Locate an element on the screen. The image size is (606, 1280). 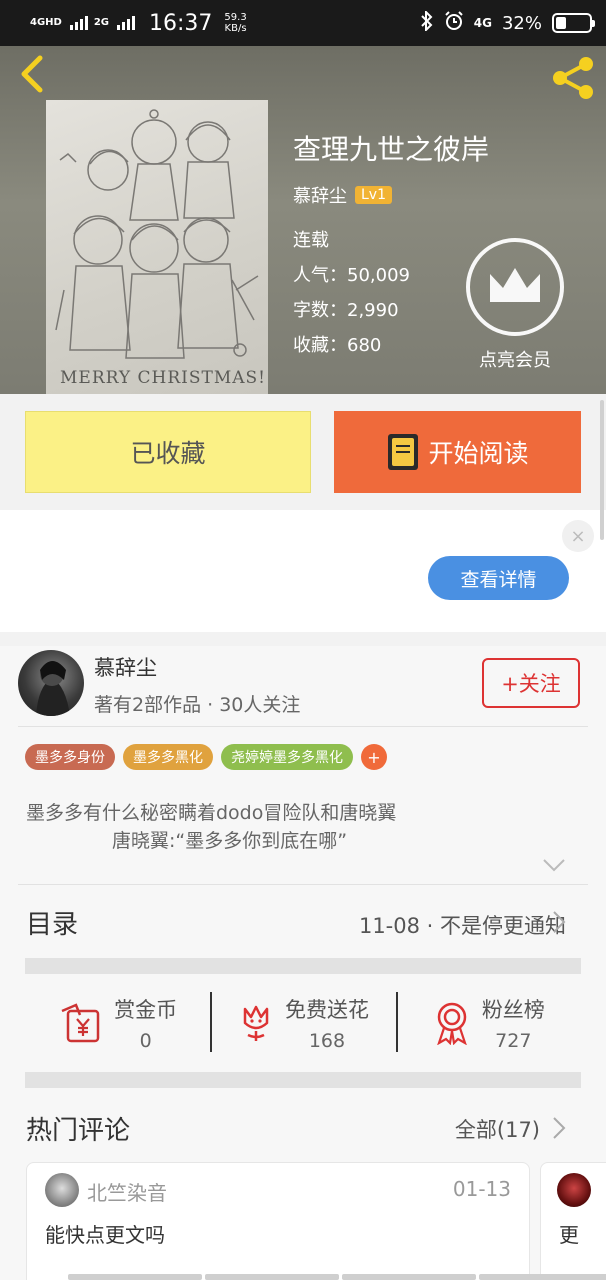
tag-item: 尧婷婷墨多多黑化 is located at coordinates (287, 757).